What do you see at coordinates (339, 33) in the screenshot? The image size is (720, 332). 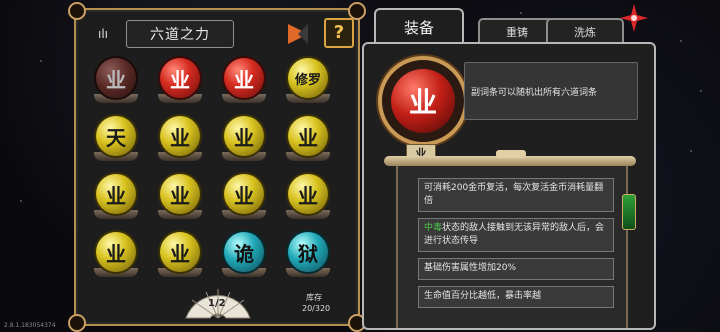 I see `help-button: ?` at bounding box center [339, 33].